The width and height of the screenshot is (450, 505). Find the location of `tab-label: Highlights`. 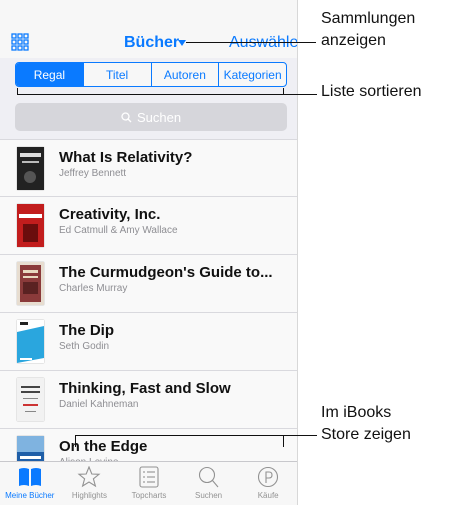

tab-label: Highlights is located at coordinates (89, 495).